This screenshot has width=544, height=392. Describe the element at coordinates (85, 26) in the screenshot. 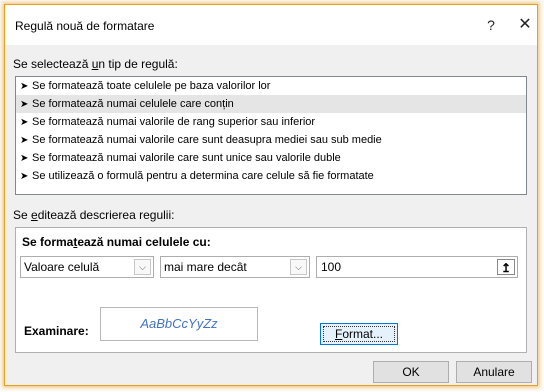

I see `dialog-title: Regulă nouă de formatare` at that location.